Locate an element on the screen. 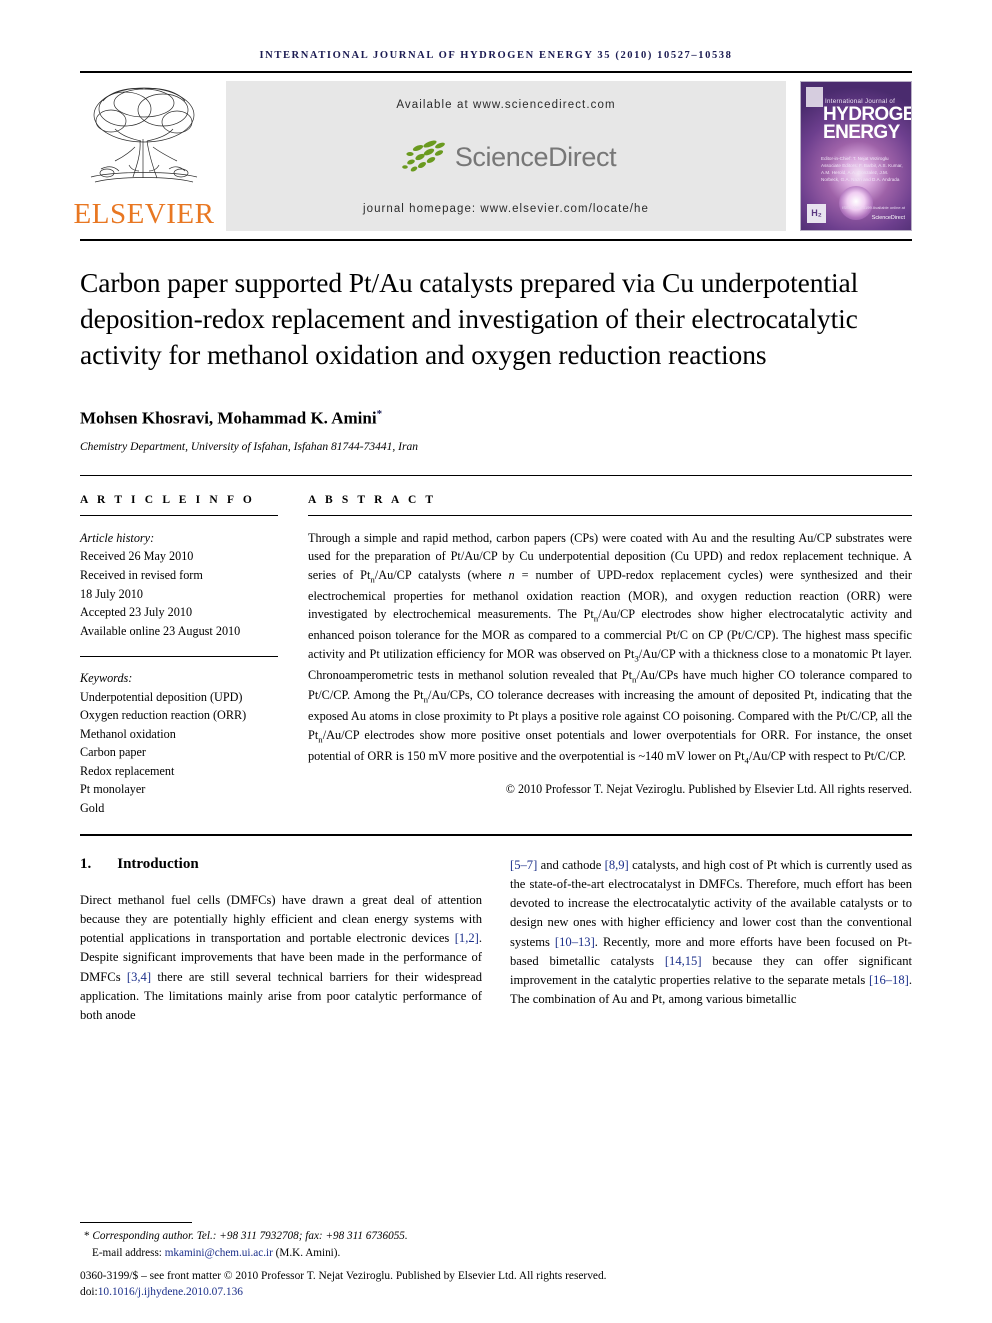 This screenshot has height=1323, width=992. email-link: mkamini@chem.ui.ac.ir is located at coordinates (219, 1253).